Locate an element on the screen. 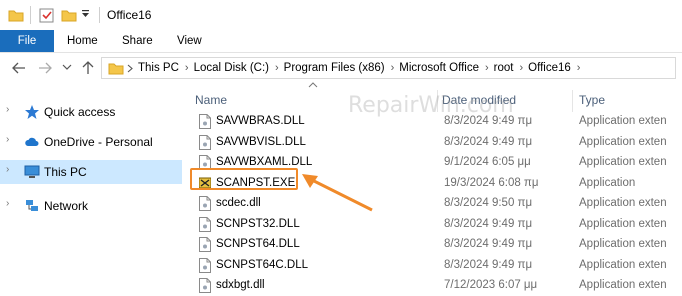 The width and height of the screenshot is (682, 296). chevron-right-icon is located at coordinates (130, 68).